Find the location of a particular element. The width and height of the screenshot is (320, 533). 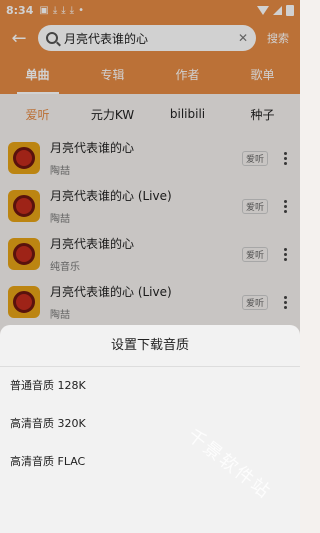

quality-option-128k: 普通音质 128K is located at coordinates (150, 386).